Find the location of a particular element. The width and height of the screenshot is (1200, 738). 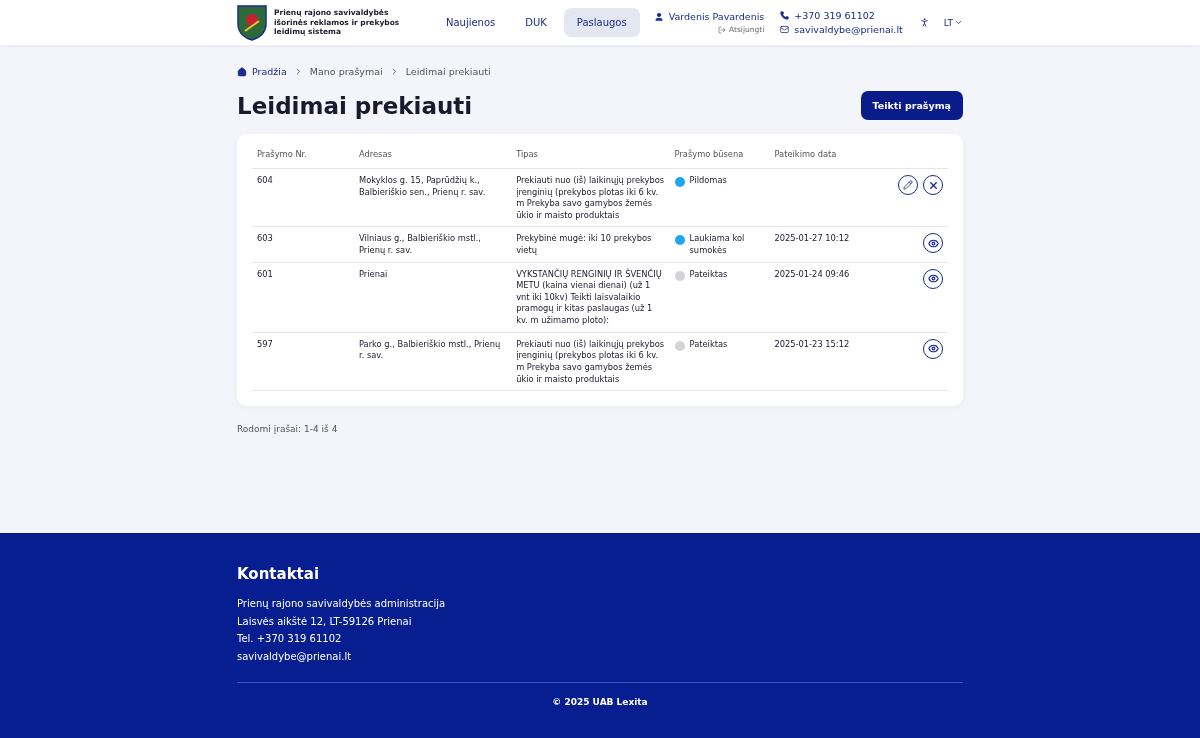

table-cell: 2025-01-24 09:46 is located at coordinates (831, 297).